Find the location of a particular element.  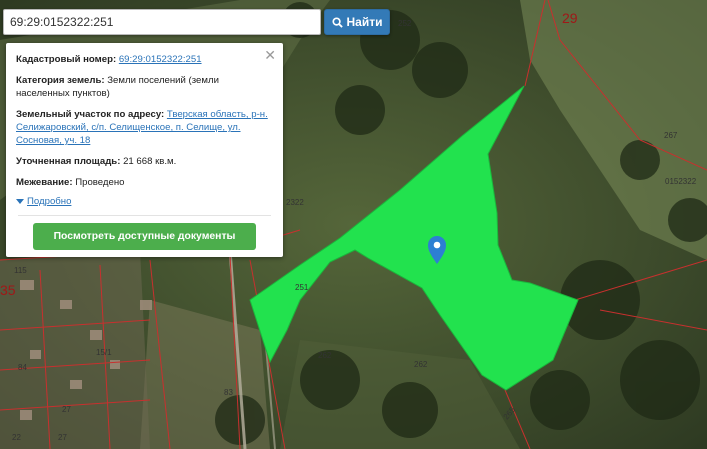

map-label: 252 is located at coordinates (405, 23).